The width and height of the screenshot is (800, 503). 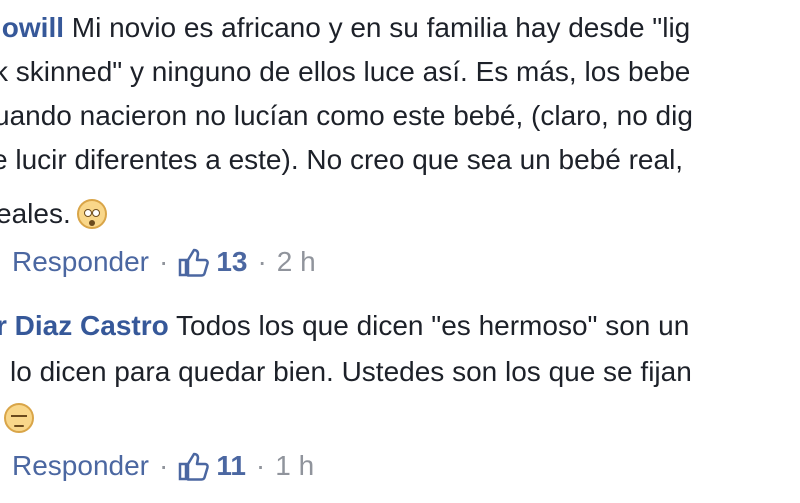 I want to click on unamused-face-icon, so click(x=19, y=418).